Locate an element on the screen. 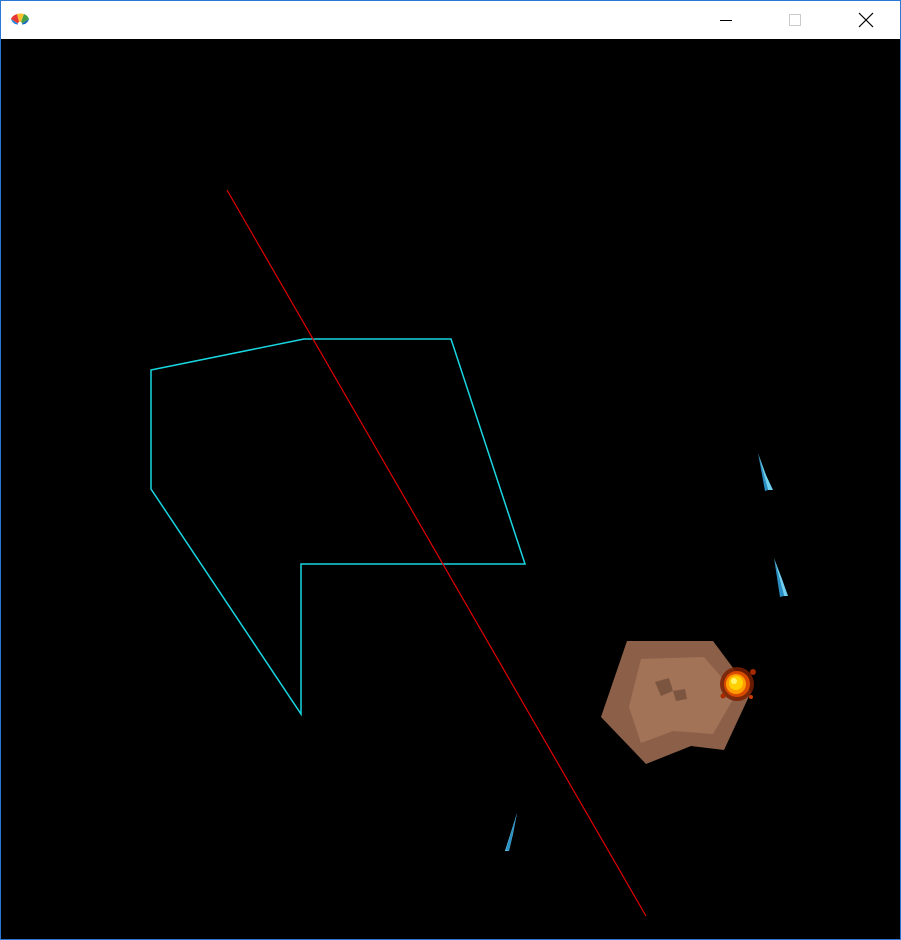  maximize-button is located at coordinates (795, 20).